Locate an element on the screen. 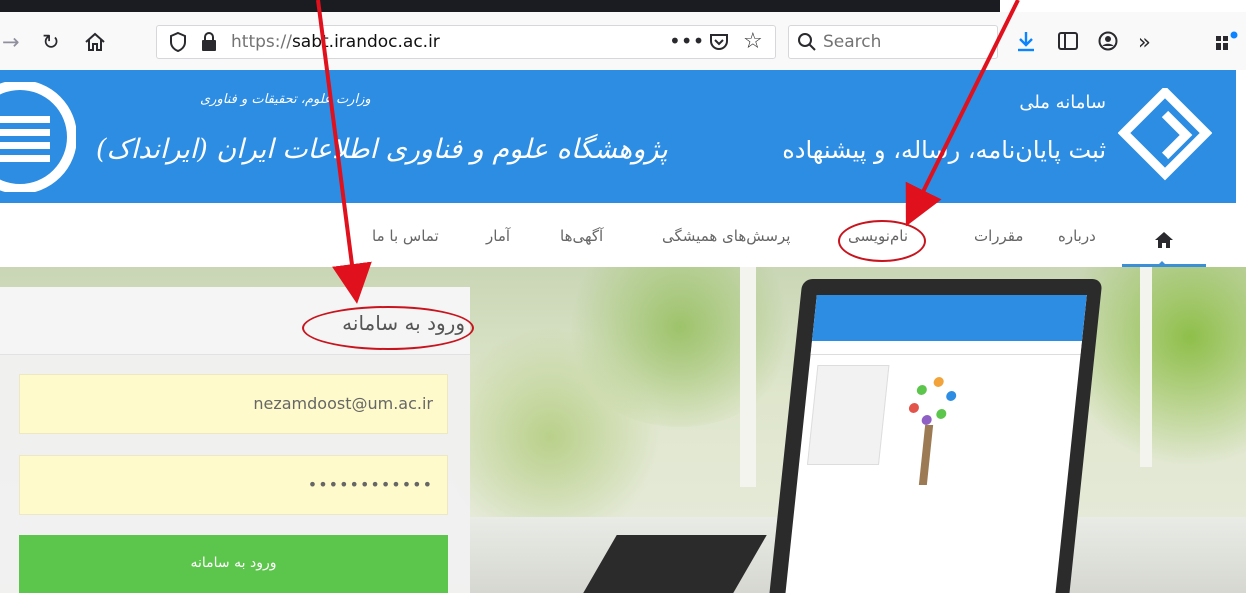 This screenshot has width=1246, height=593. system-title: ثبت پایان‌نامه، رساله، و پیشنهاده is located at coordinates (944, 150).